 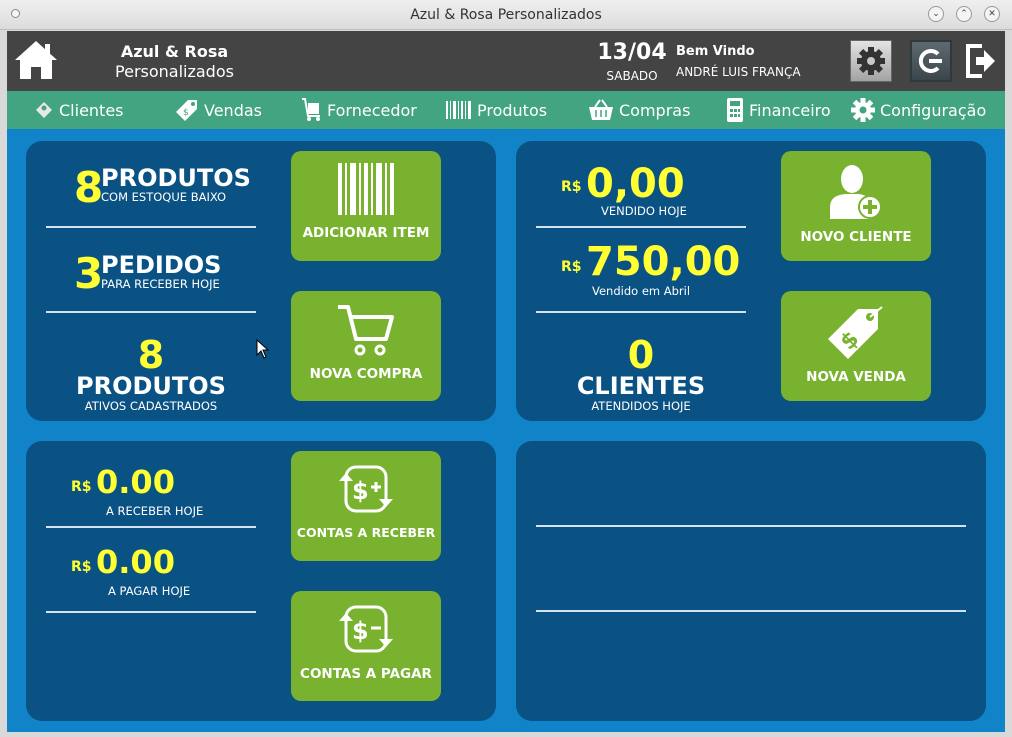 I want to click on exit-button, so click(x=981, y=61).